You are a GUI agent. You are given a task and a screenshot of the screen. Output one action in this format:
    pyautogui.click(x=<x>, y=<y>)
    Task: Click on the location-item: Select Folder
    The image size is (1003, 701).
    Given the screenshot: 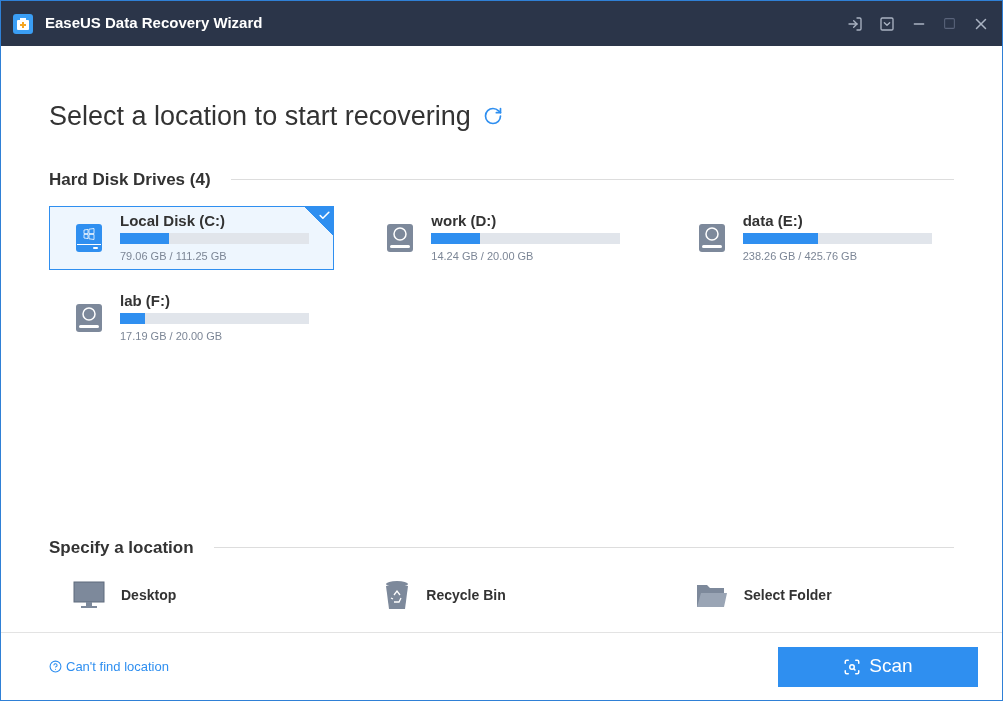 What is the action you would take?
    pyautogui.click(x=787, y=595)
    